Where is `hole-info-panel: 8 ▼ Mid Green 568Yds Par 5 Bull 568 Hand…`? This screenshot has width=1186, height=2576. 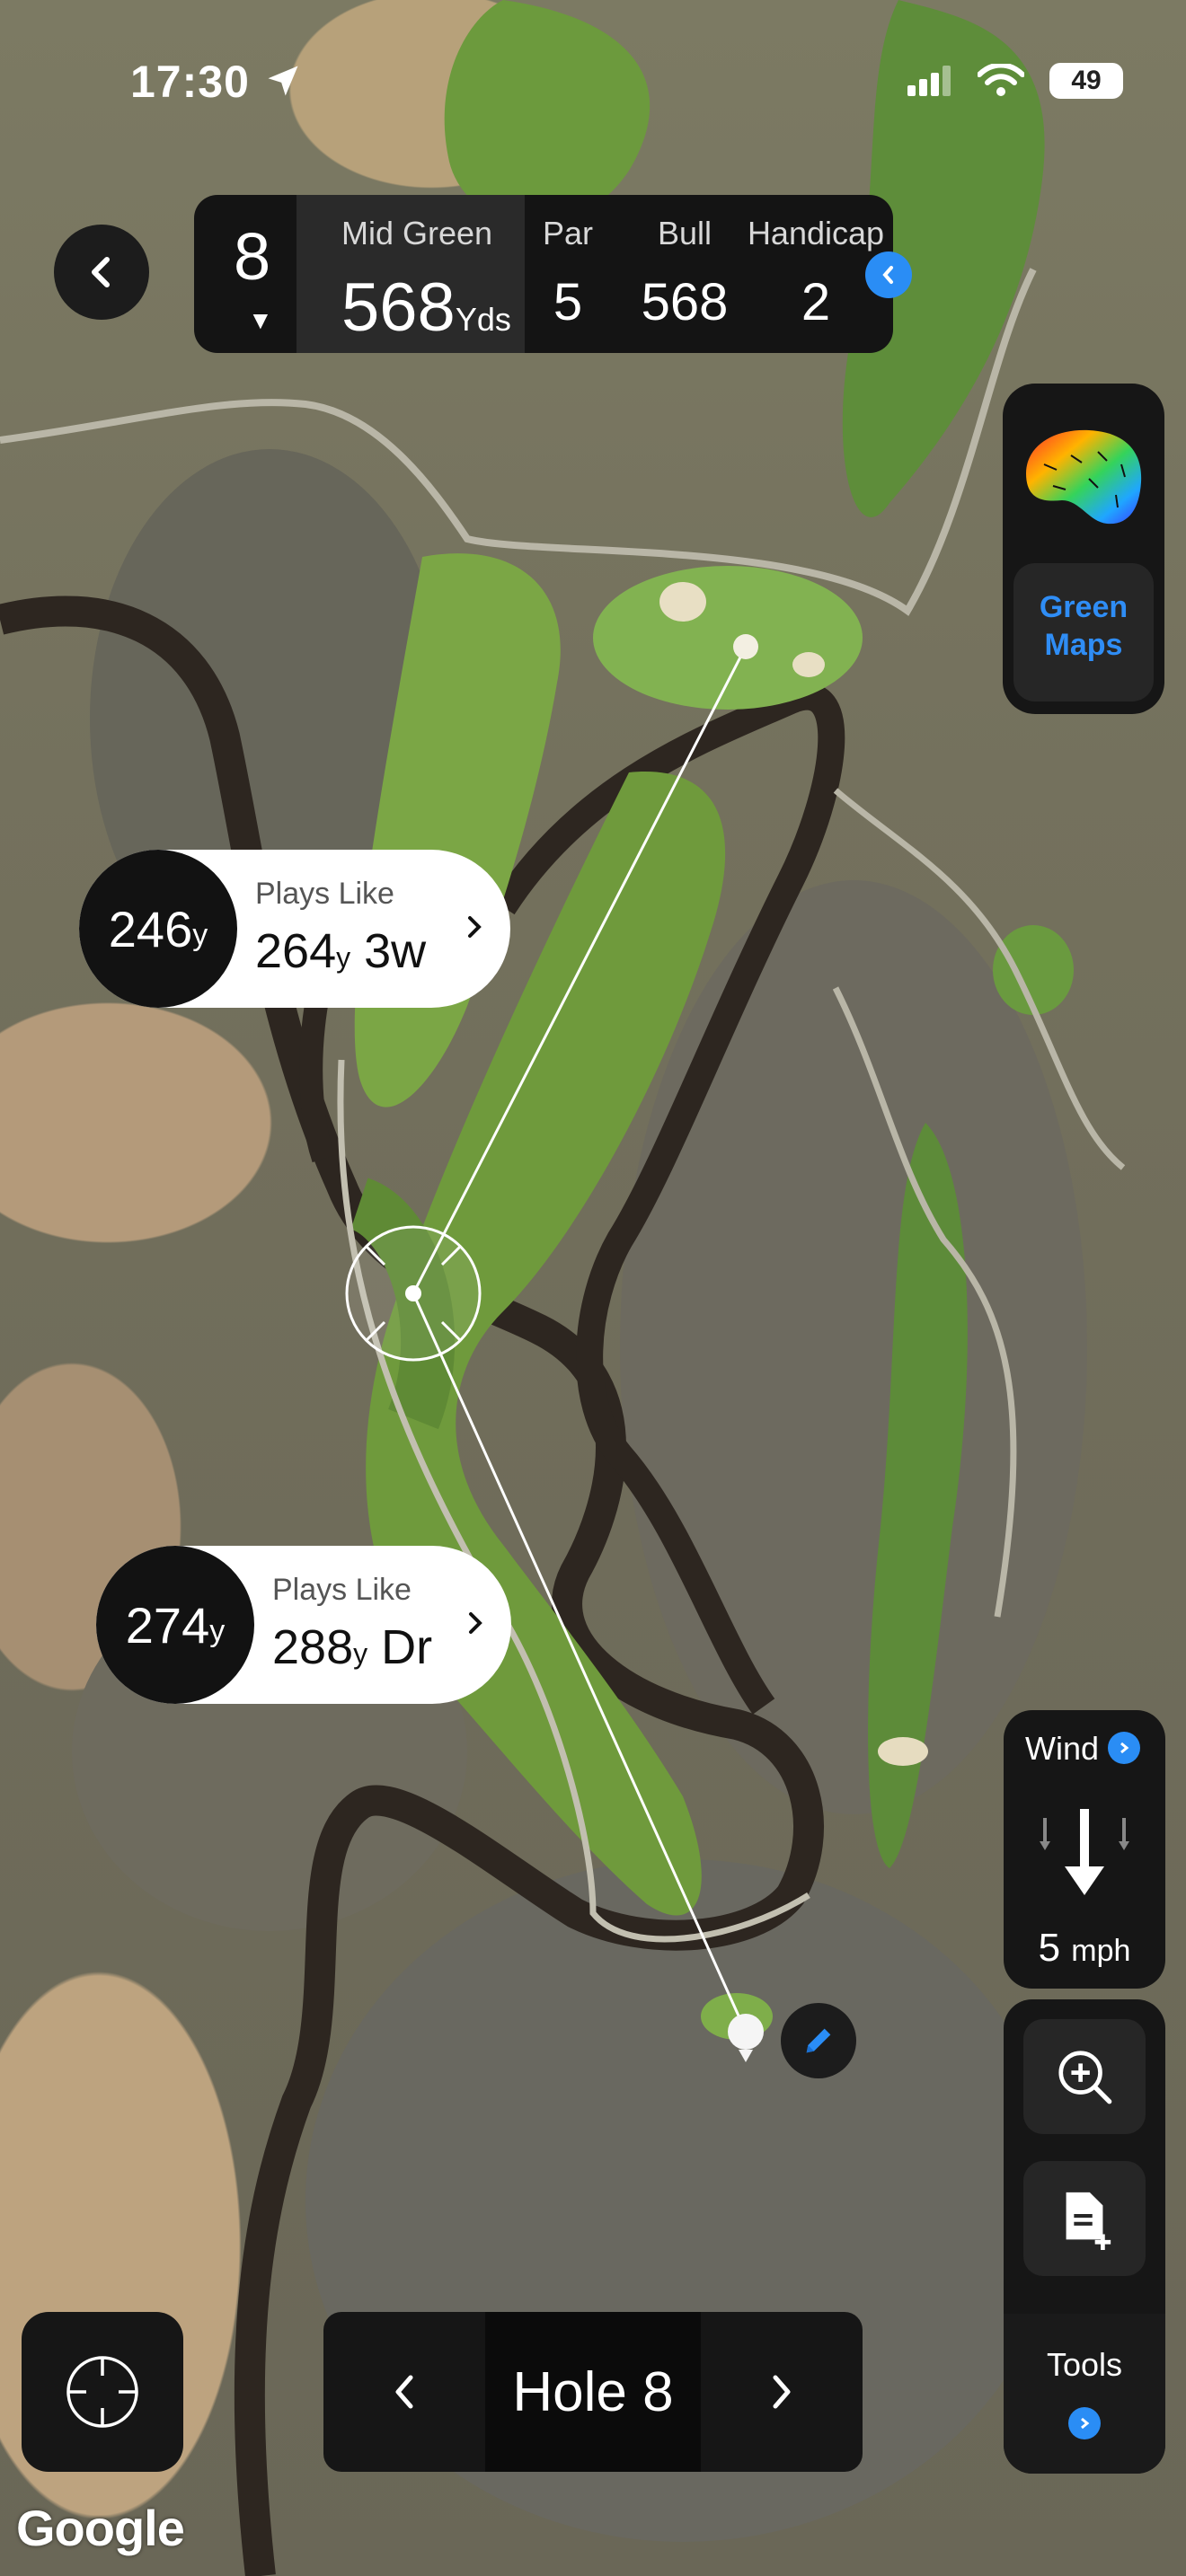 hole-info-panel: 8 ▼ Mid Green 568Yds Par 5 Bull 568 Hand… is located at coordinates (543, 274).